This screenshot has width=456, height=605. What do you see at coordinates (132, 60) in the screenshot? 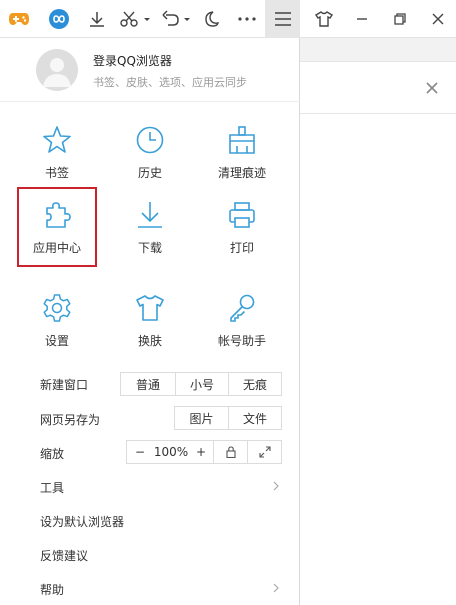
I see `login-link: 登录QQ浏览器` at bounding box center [132, 60].